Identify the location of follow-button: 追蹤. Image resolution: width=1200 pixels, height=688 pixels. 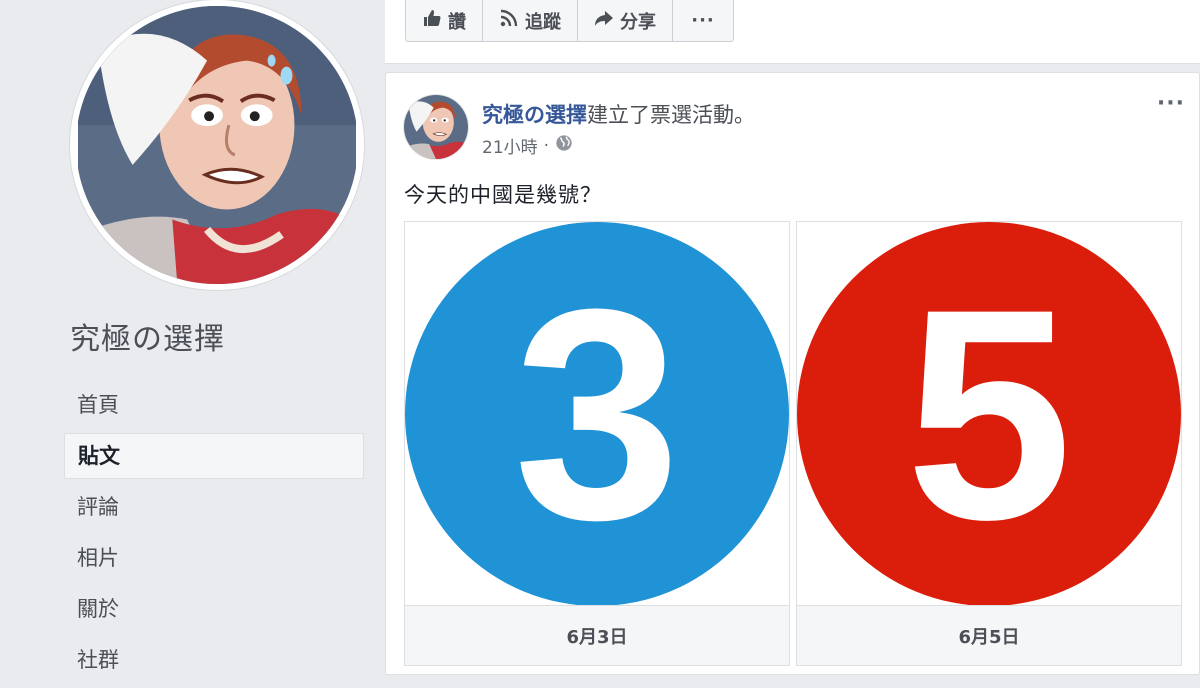
(530, 20).